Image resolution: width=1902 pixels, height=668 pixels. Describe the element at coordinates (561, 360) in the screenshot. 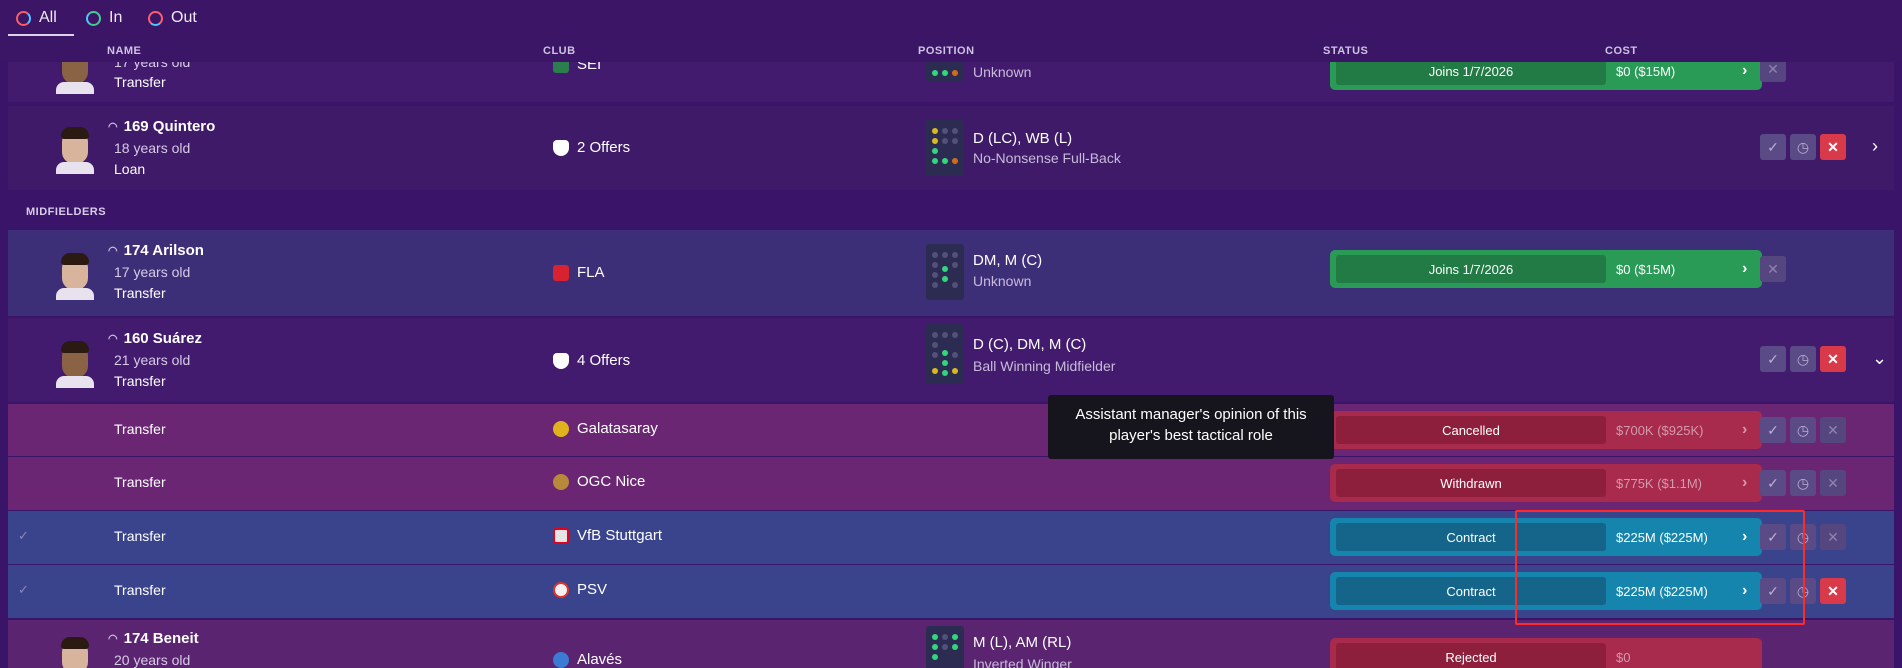

I see `offers-shield-icon` at that location.